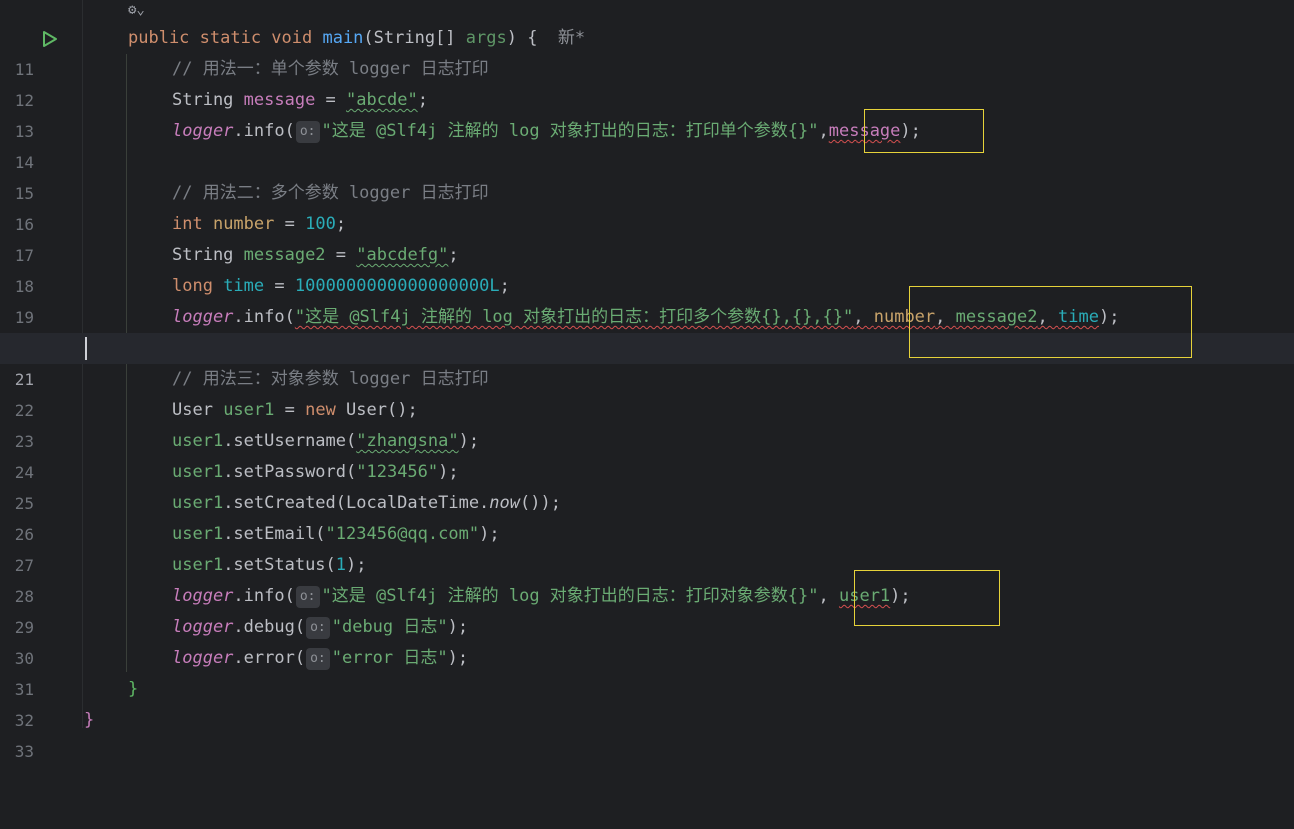  I want to click on line-number: 33, so click(24, 751).